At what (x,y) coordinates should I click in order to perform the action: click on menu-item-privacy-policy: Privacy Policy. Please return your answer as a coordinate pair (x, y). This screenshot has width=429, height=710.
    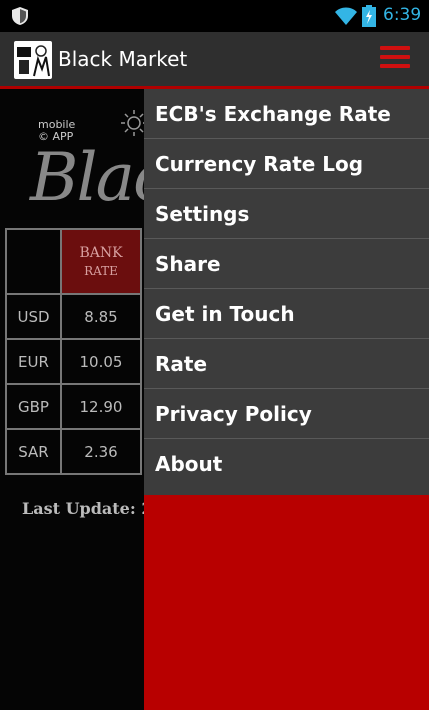
    Looking at the image, I should click on (286, 414).